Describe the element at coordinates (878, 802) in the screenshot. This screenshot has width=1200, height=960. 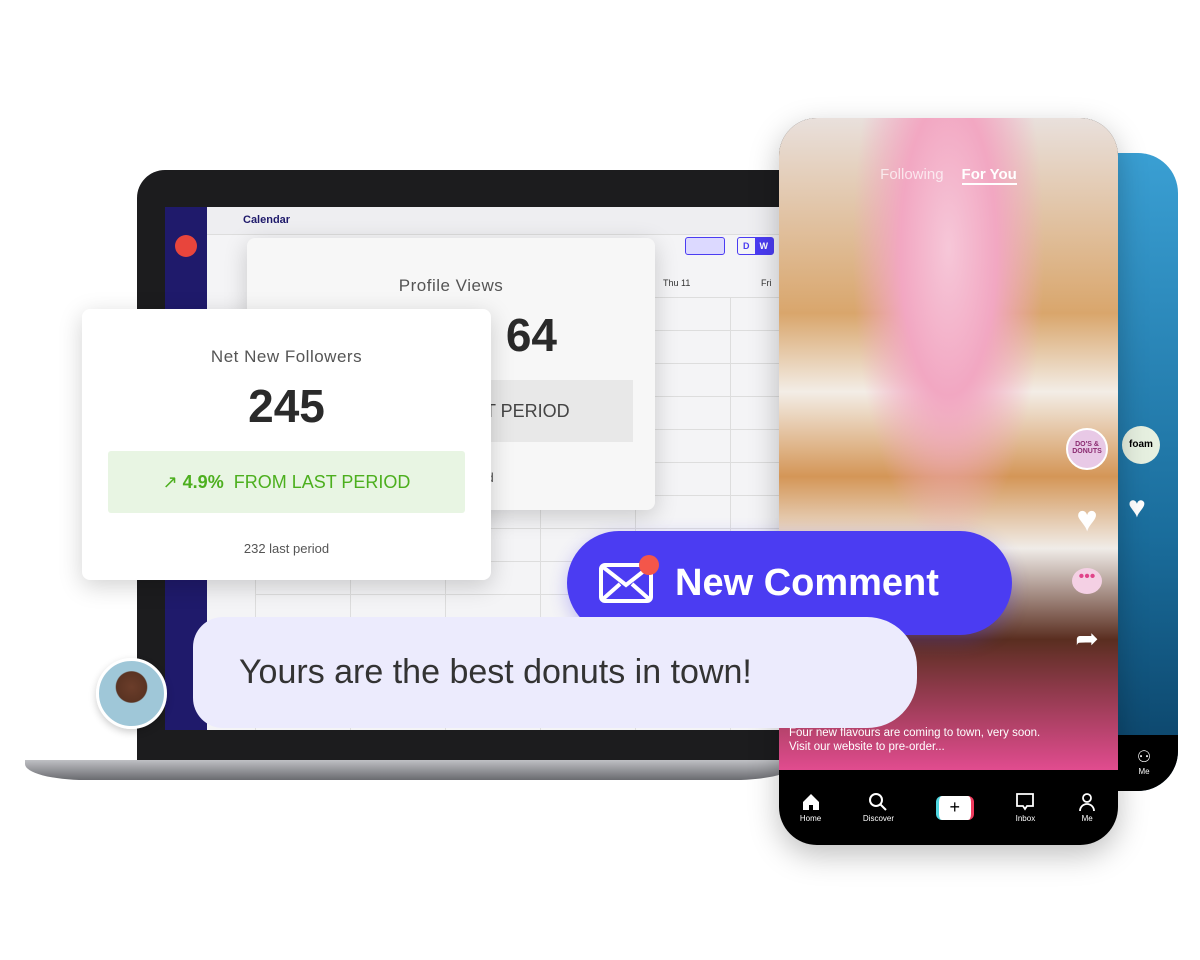
I see `search-icon` at that location.